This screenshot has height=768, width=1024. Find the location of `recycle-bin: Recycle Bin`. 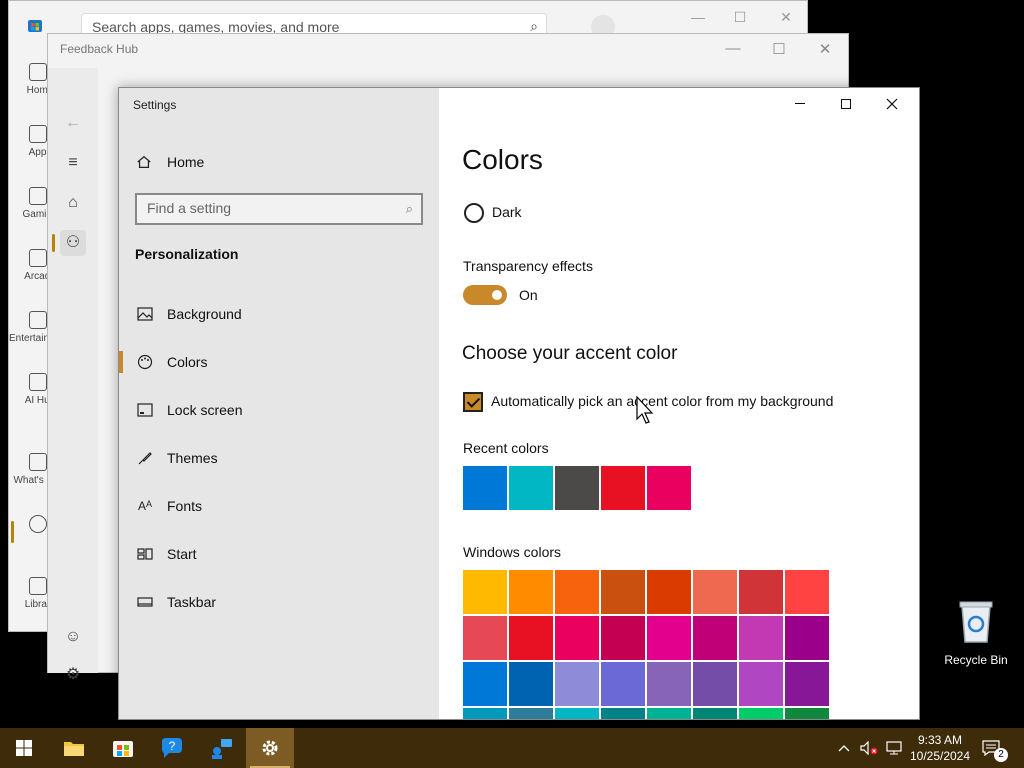

recycle-bin: Recycle Bin is located at coordinates (976, 632).